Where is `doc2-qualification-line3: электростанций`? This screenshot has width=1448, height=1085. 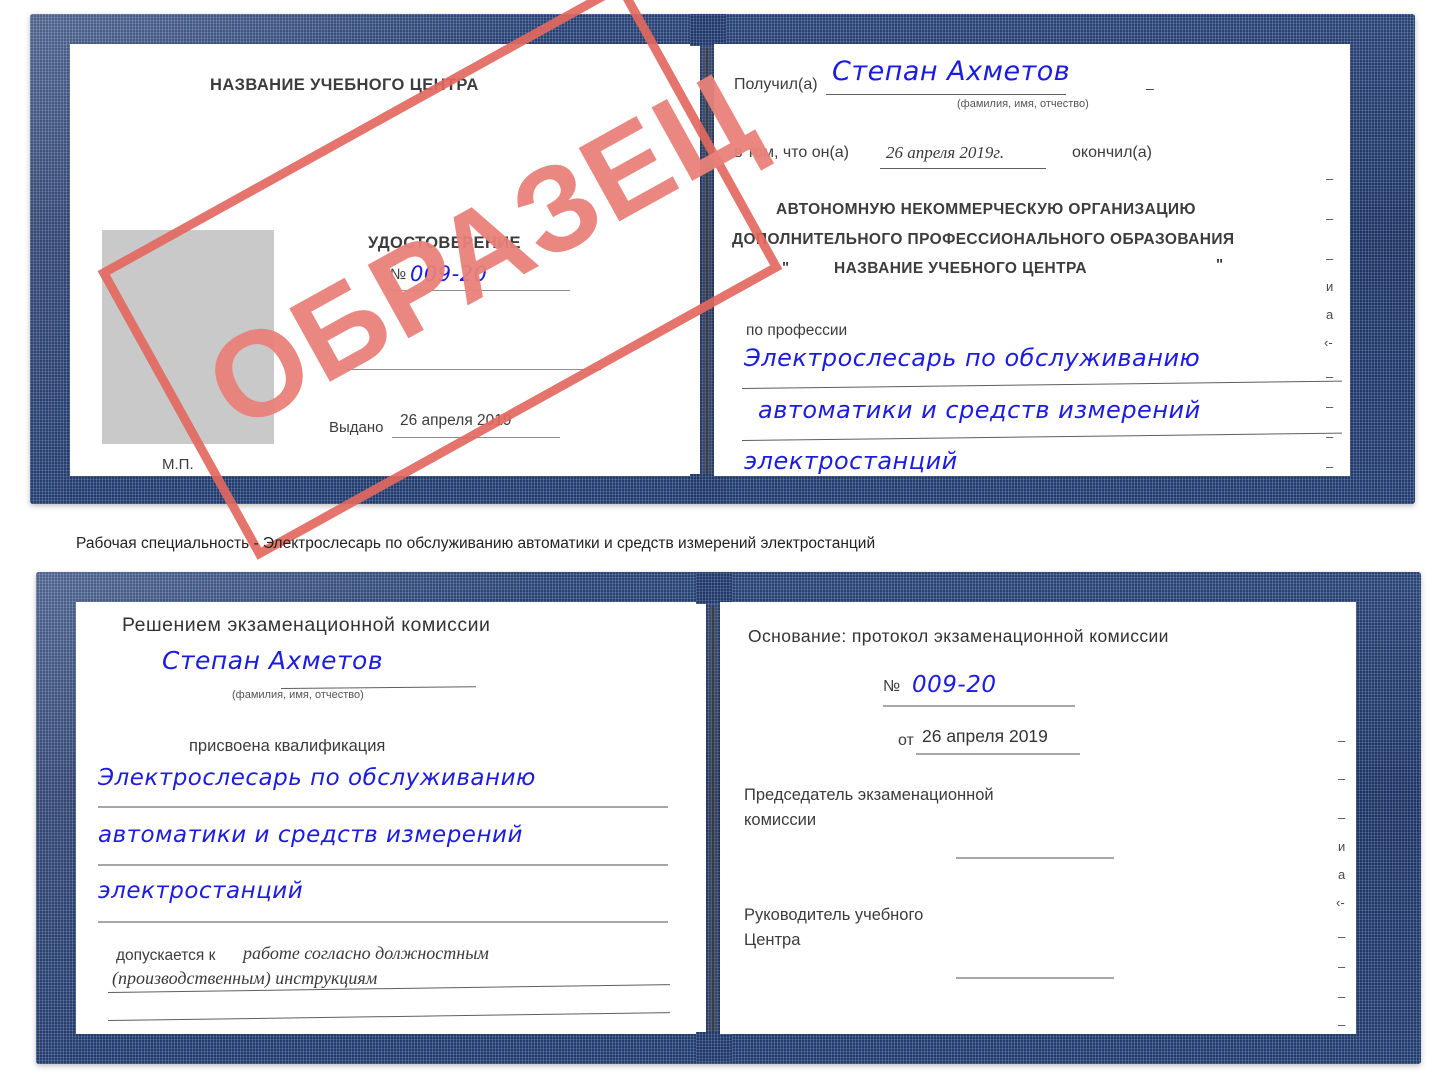 doc2-qualification-line3: электростанций is located at coordinates (201, 891).